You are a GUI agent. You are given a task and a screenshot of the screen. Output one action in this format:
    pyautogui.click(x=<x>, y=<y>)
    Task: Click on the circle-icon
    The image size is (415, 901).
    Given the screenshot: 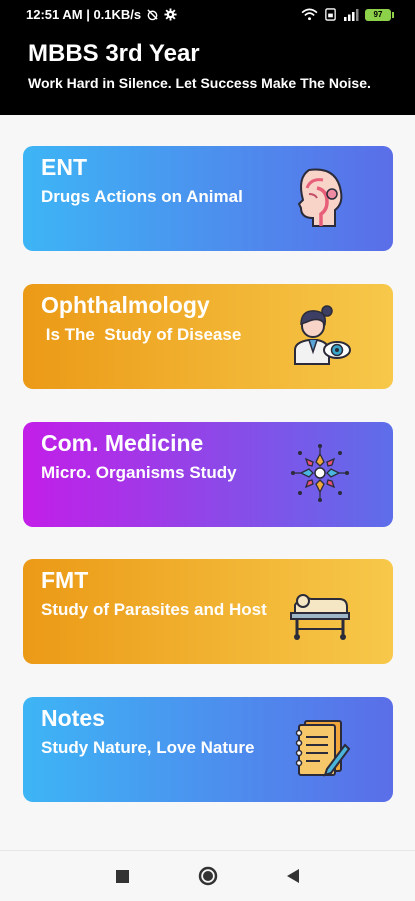 What is the action you would take?
    pyautogui.click(x=208, y=876)
    